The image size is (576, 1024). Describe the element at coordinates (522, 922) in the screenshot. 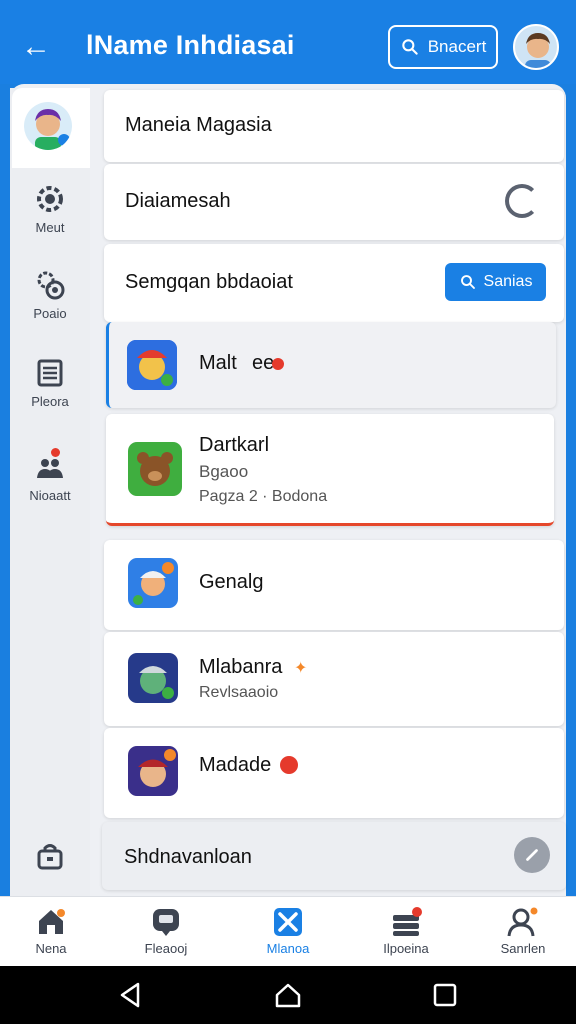

I see `profile-icon` at that location.